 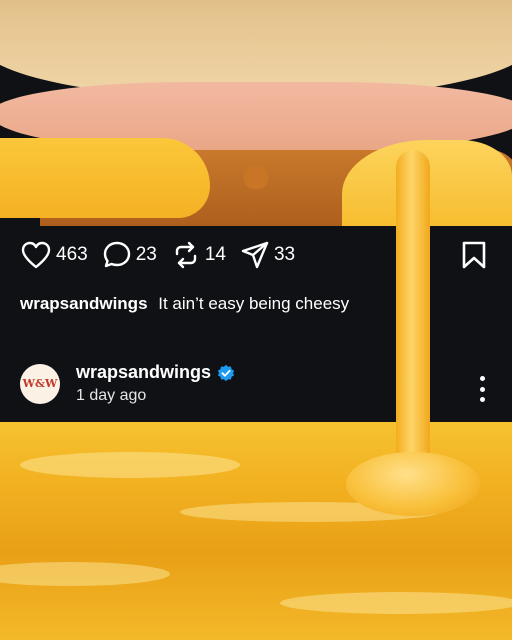 I want to click on caption-username: wrapsandwings, so click(x=84, y=303).